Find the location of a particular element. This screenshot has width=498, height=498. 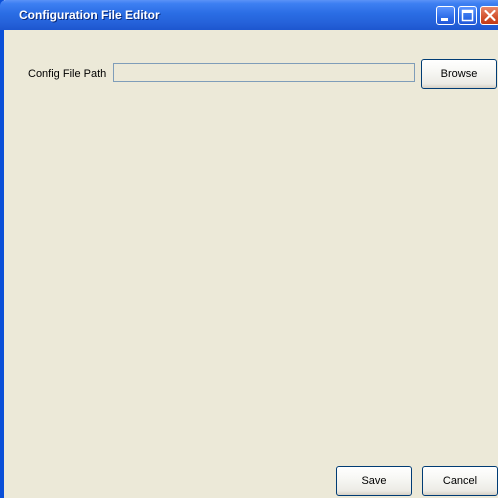

maximize-button is located at coordinates (467, 15).